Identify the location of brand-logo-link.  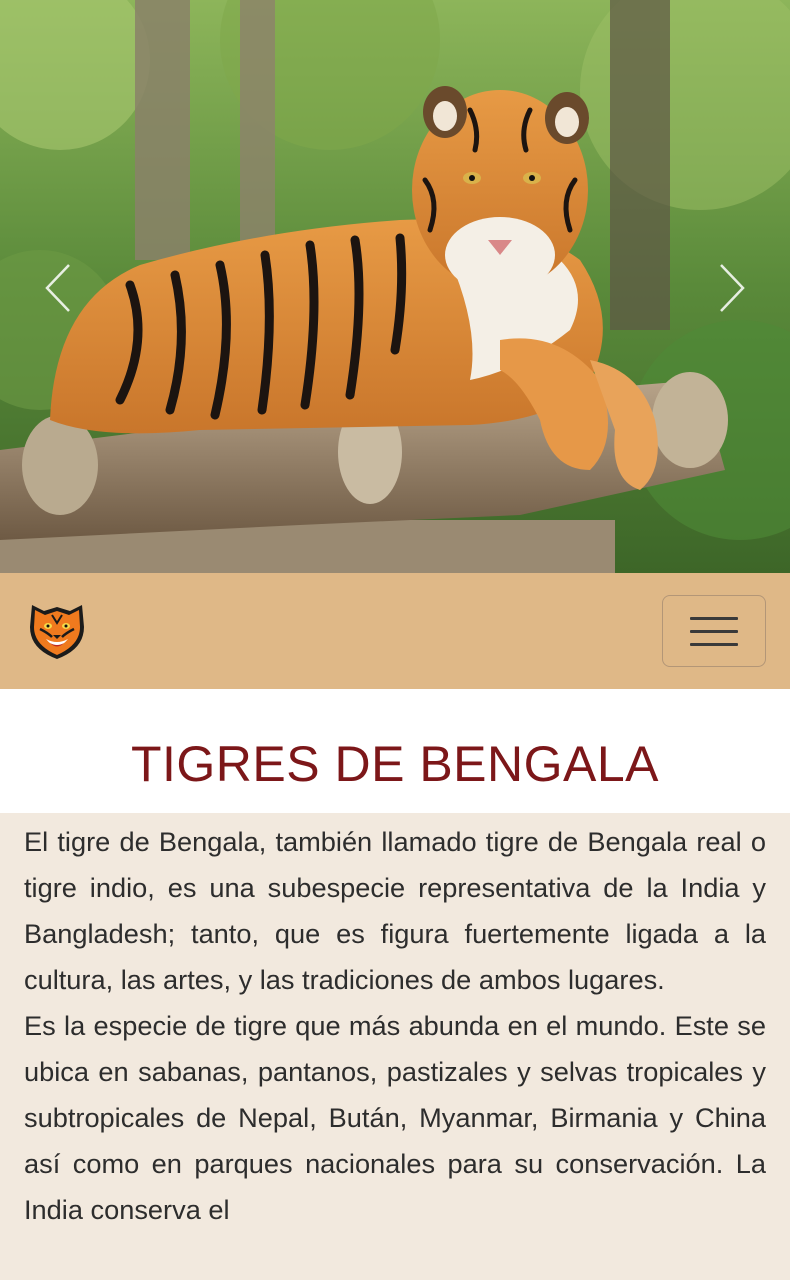
(57, 631).